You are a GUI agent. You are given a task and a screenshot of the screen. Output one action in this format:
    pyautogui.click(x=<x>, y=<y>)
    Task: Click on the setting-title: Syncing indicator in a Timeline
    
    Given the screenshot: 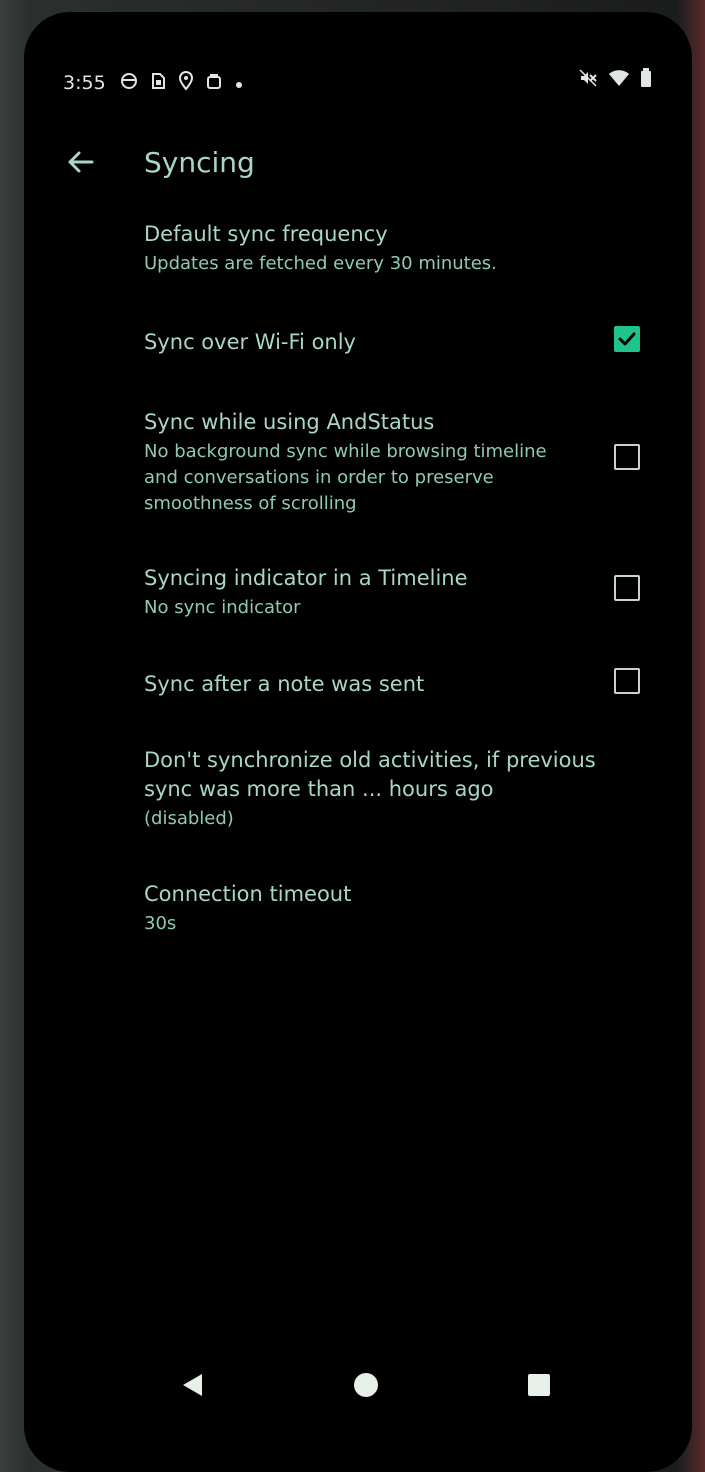 What is the action you would take?
    pyautogui.click(x=306, y=578)
    